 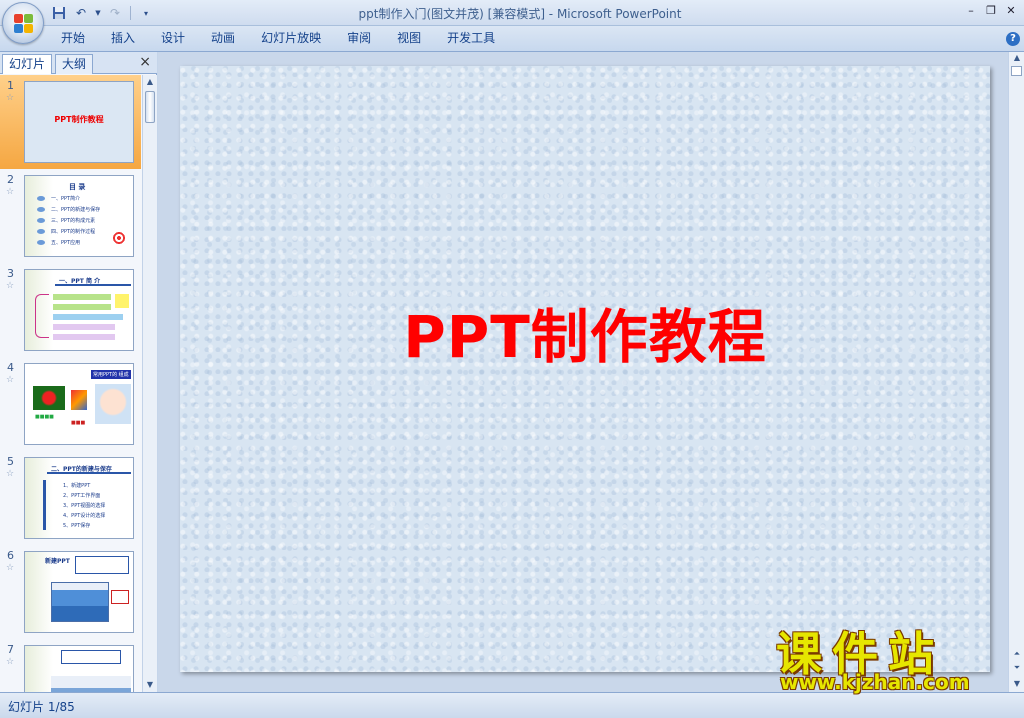 I want to click on slide-number: 2, so click(x=10, y=179).